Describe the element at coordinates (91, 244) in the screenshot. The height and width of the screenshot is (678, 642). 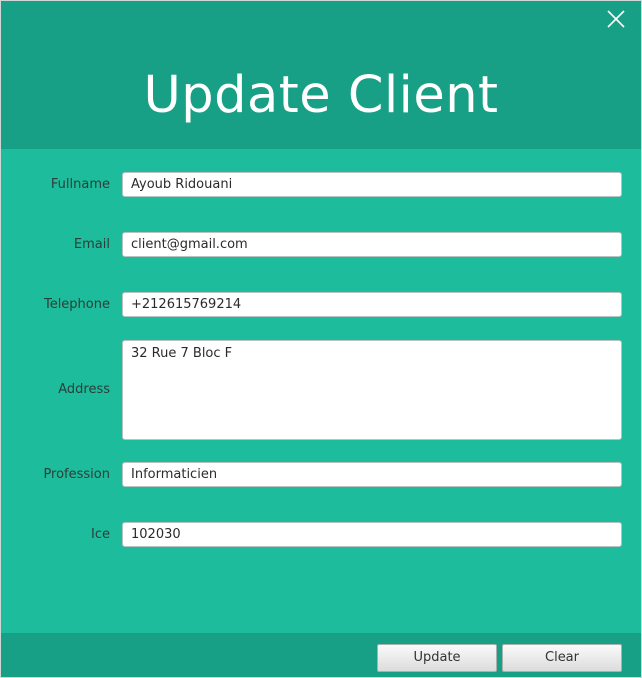
I see `email-label: Email` at that location.